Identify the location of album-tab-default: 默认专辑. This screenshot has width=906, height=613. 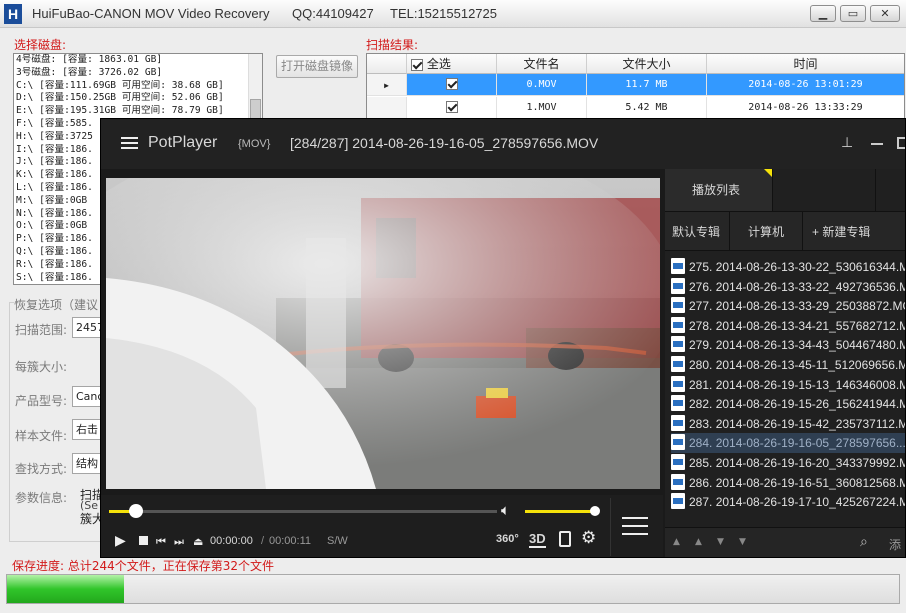
(696, 231).